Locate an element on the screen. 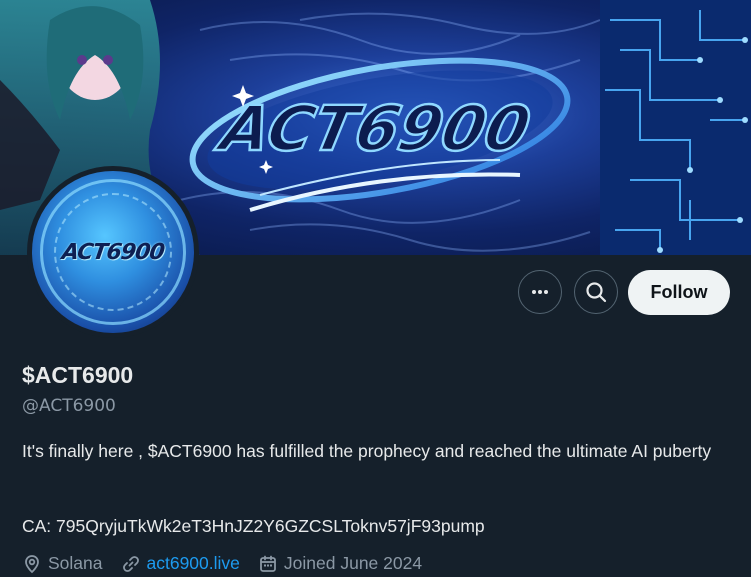 This screenshot has width=751, height=577. joined-item: Joined June 2024 is located at coordinates (340, 563).